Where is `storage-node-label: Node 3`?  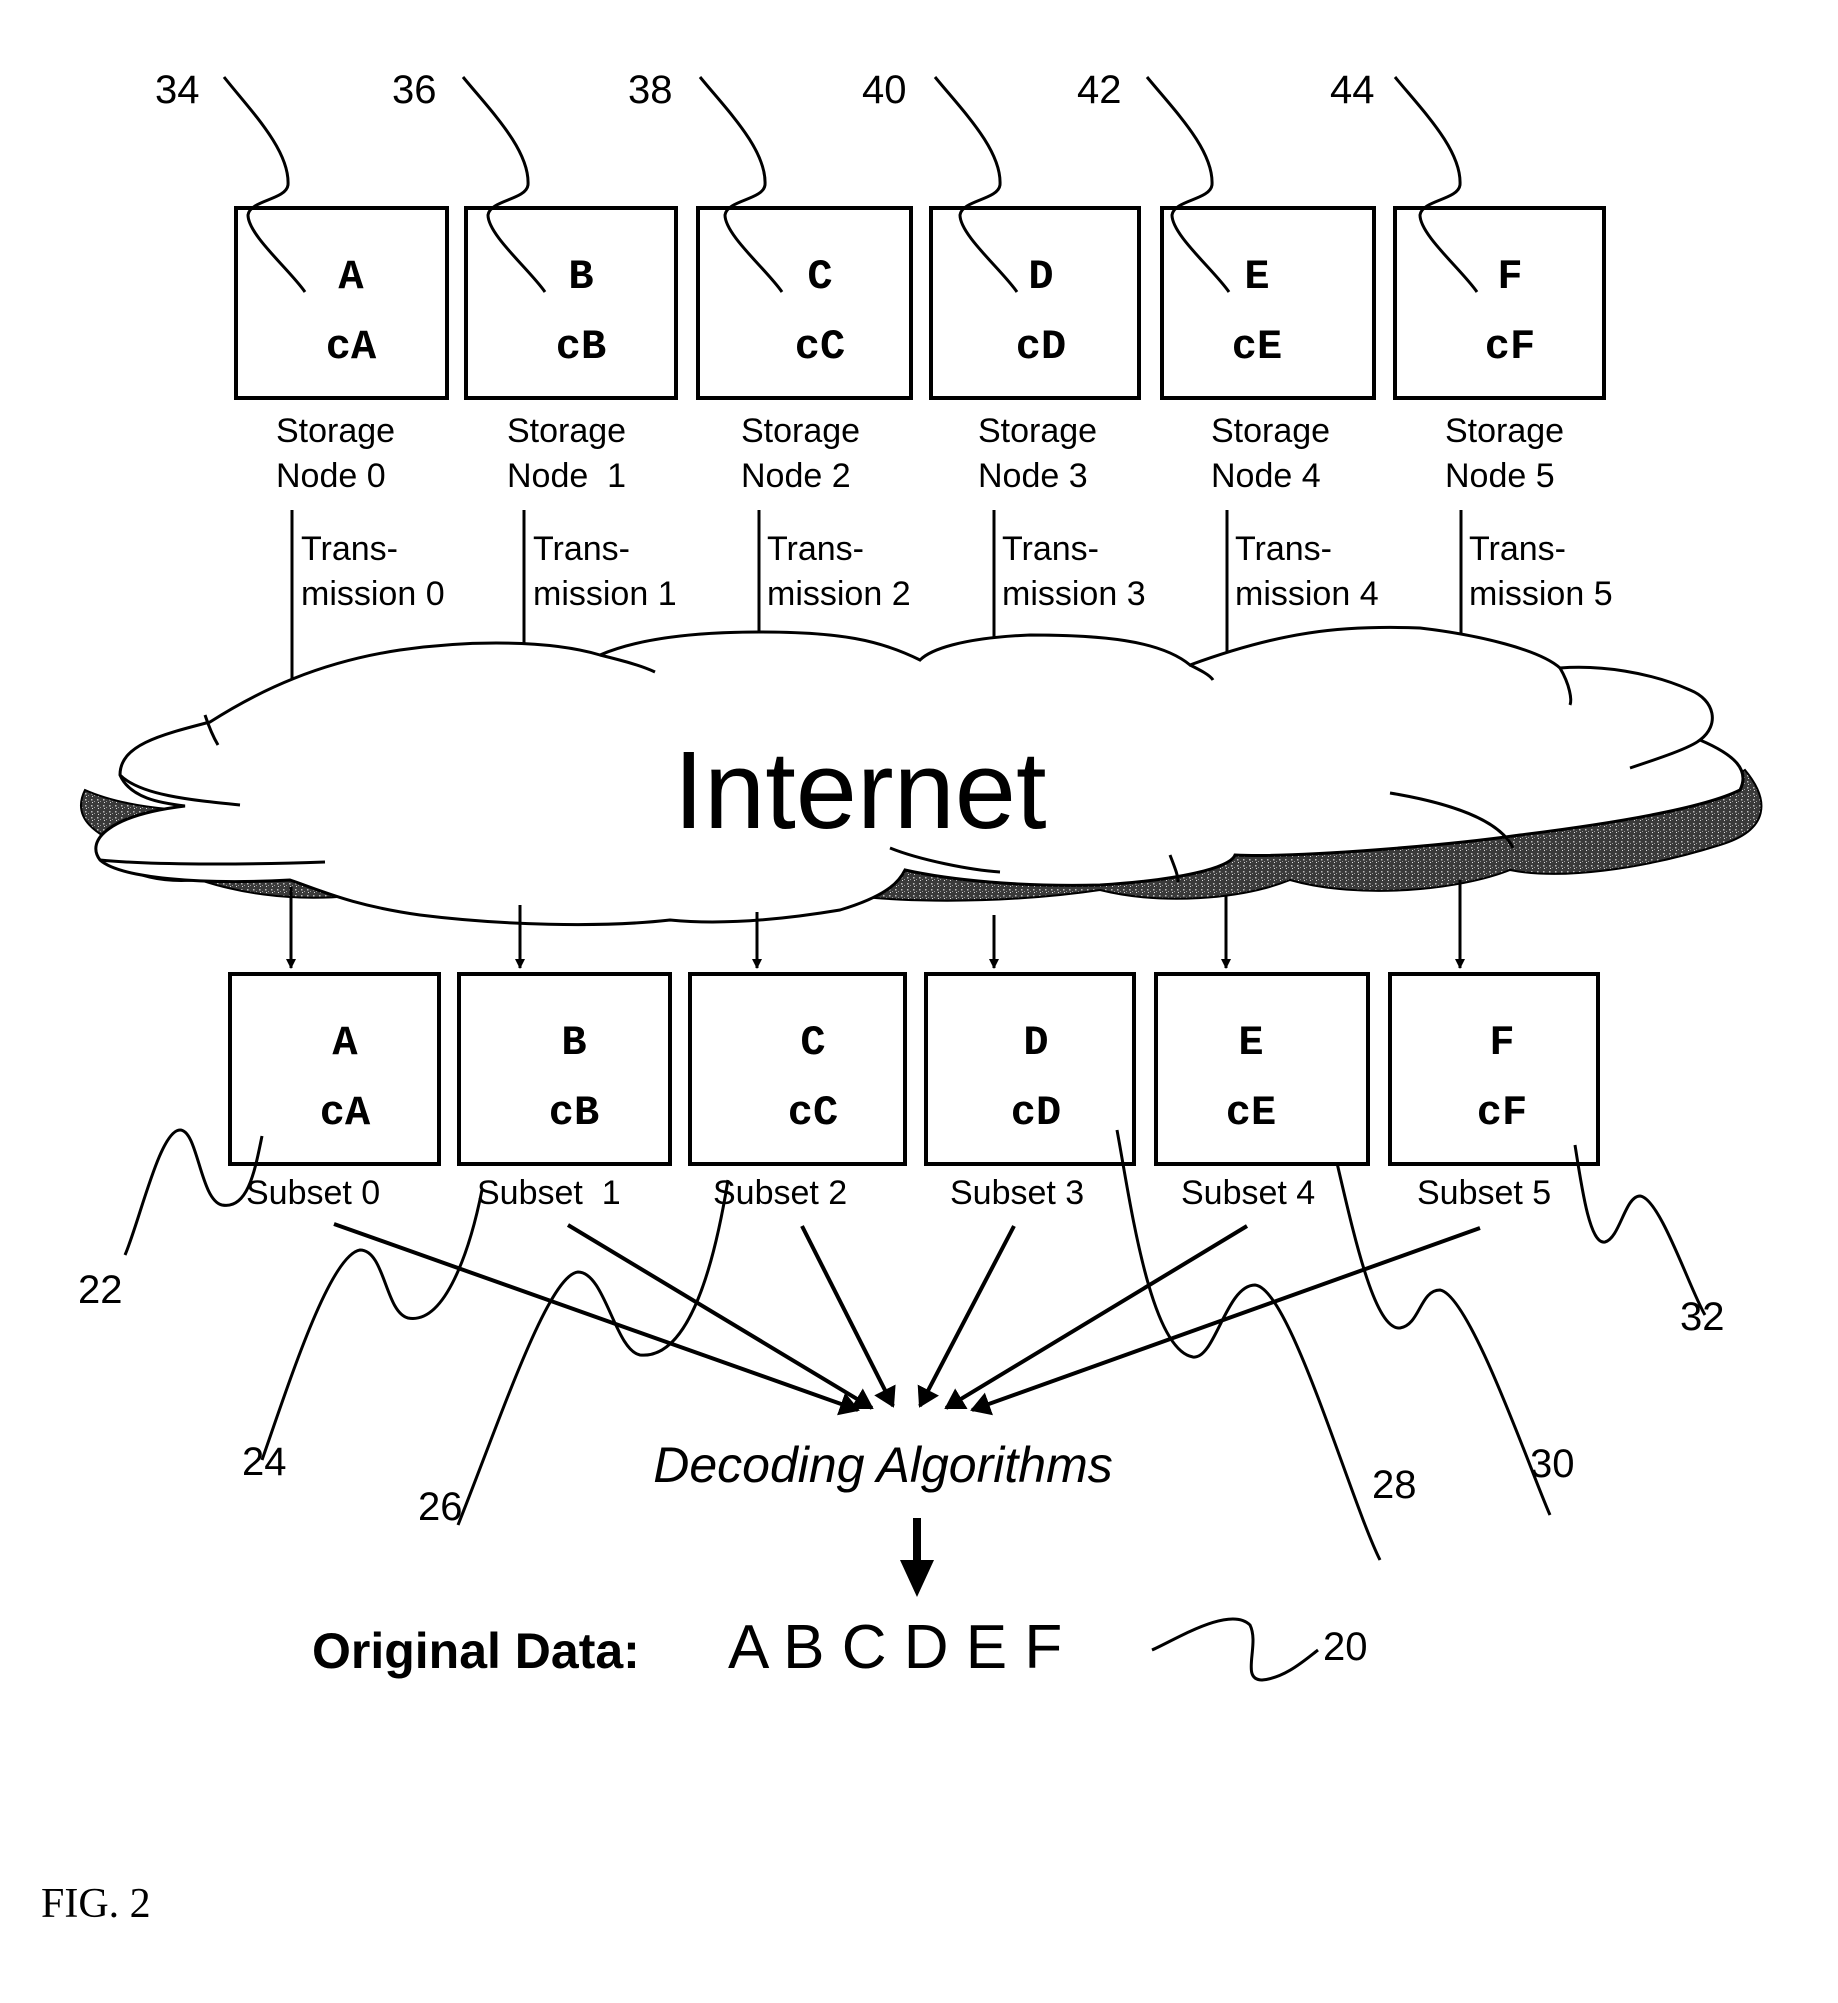
storage-node-label: Node 3 is located at coordinates (1033, 476).